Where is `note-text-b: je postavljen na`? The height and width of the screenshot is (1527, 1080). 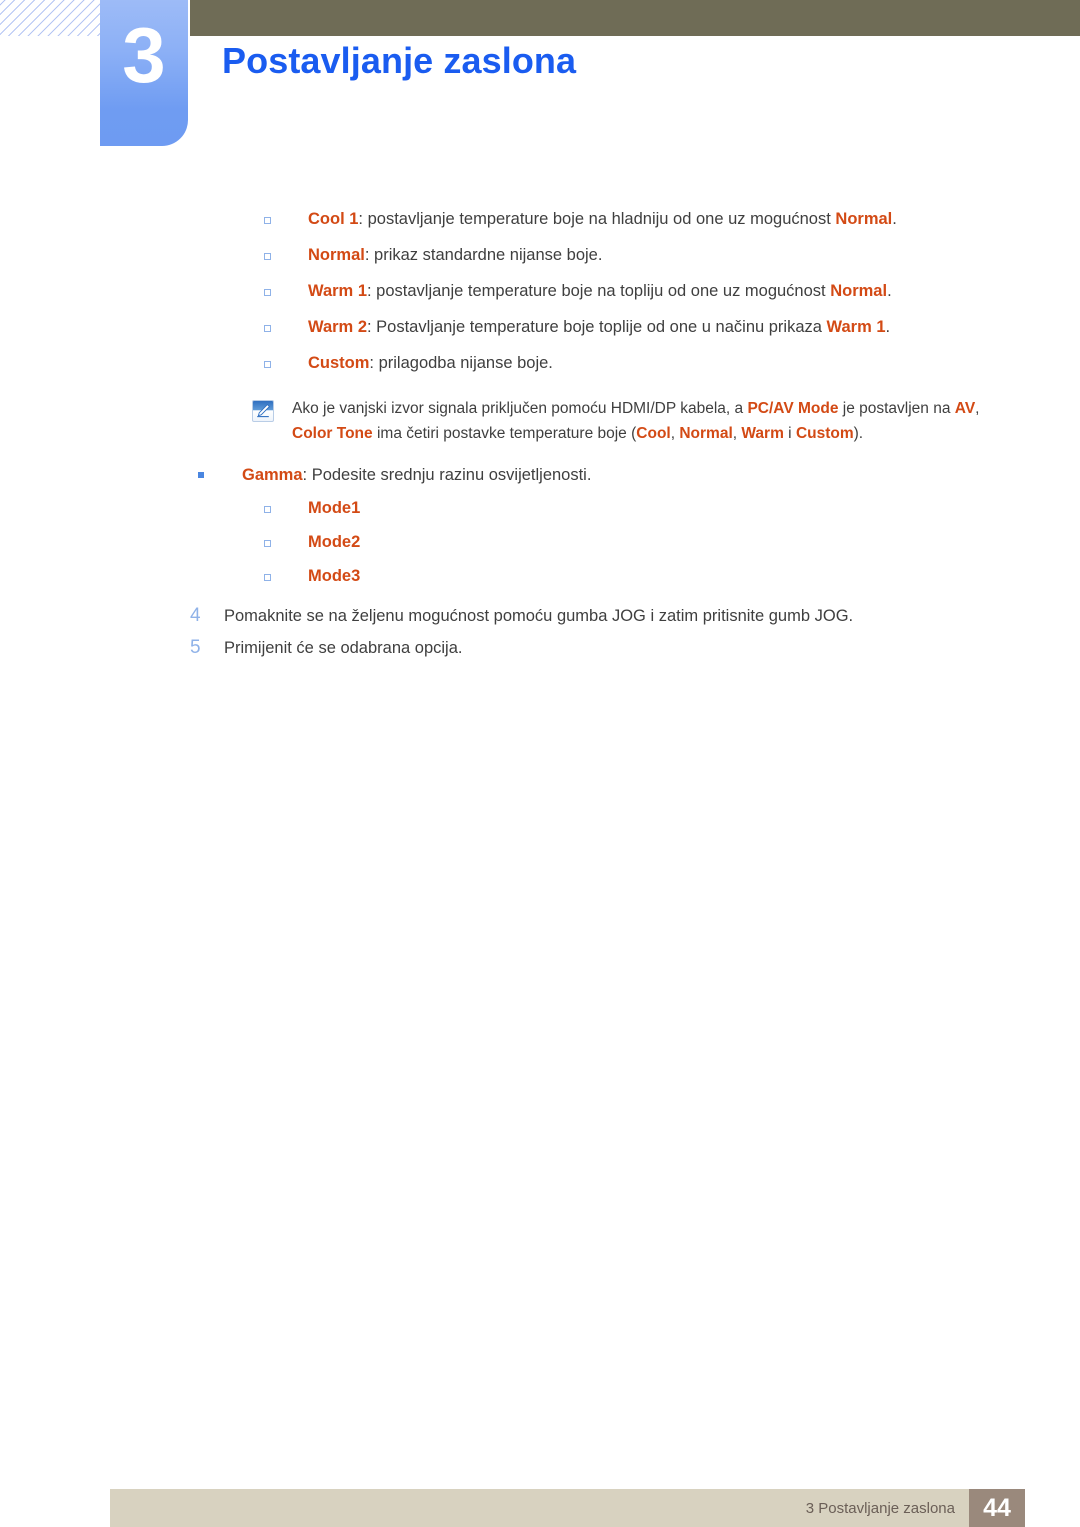 note-text-b: je postavljen na is located at coordinates (896, 408).